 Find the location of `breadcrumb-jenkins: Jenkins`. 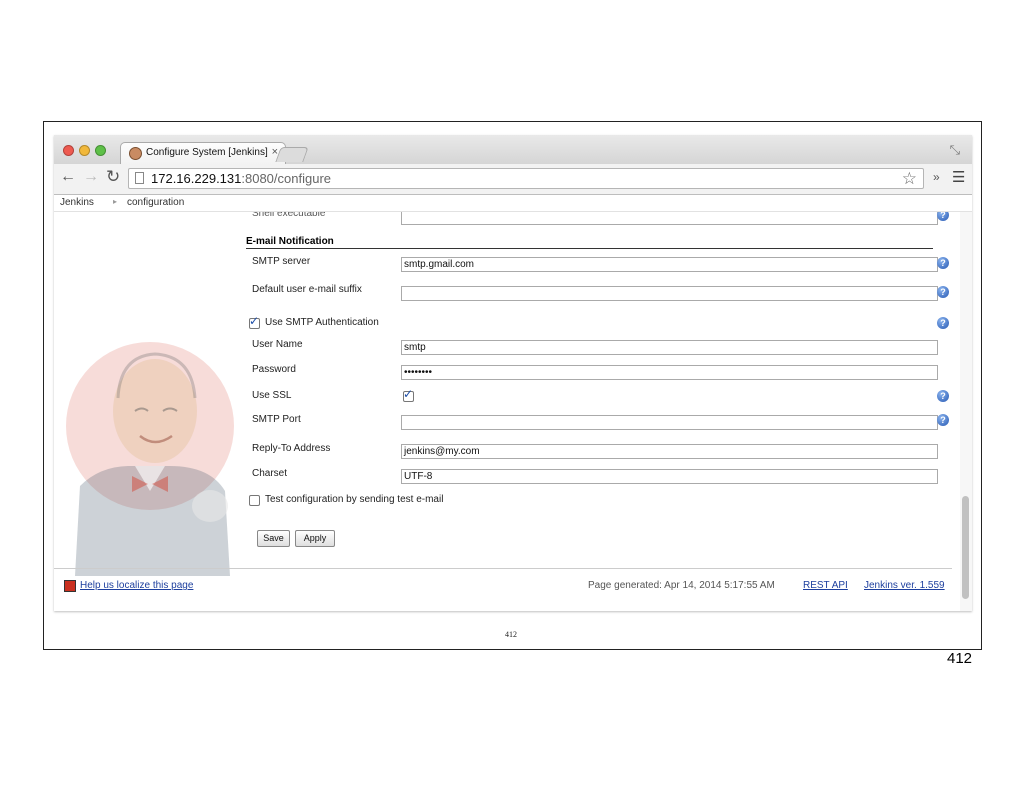

breadcrumb-jenkins: Jenkins is located at coordinates (77, 202).